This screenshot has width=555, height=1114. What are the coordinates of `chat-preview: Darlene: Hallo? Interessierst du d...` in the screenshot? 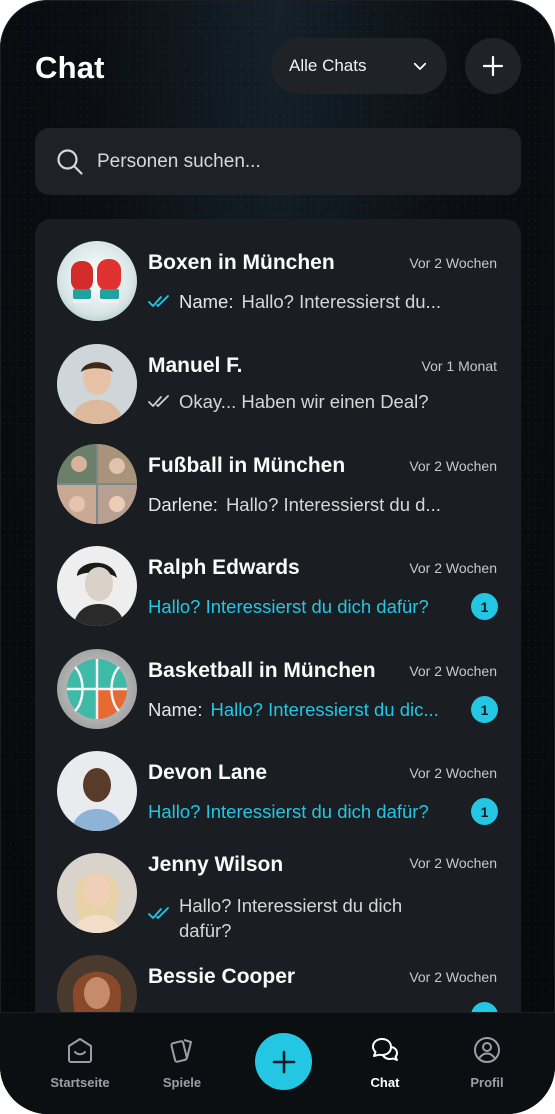 It's located at (294, 505).